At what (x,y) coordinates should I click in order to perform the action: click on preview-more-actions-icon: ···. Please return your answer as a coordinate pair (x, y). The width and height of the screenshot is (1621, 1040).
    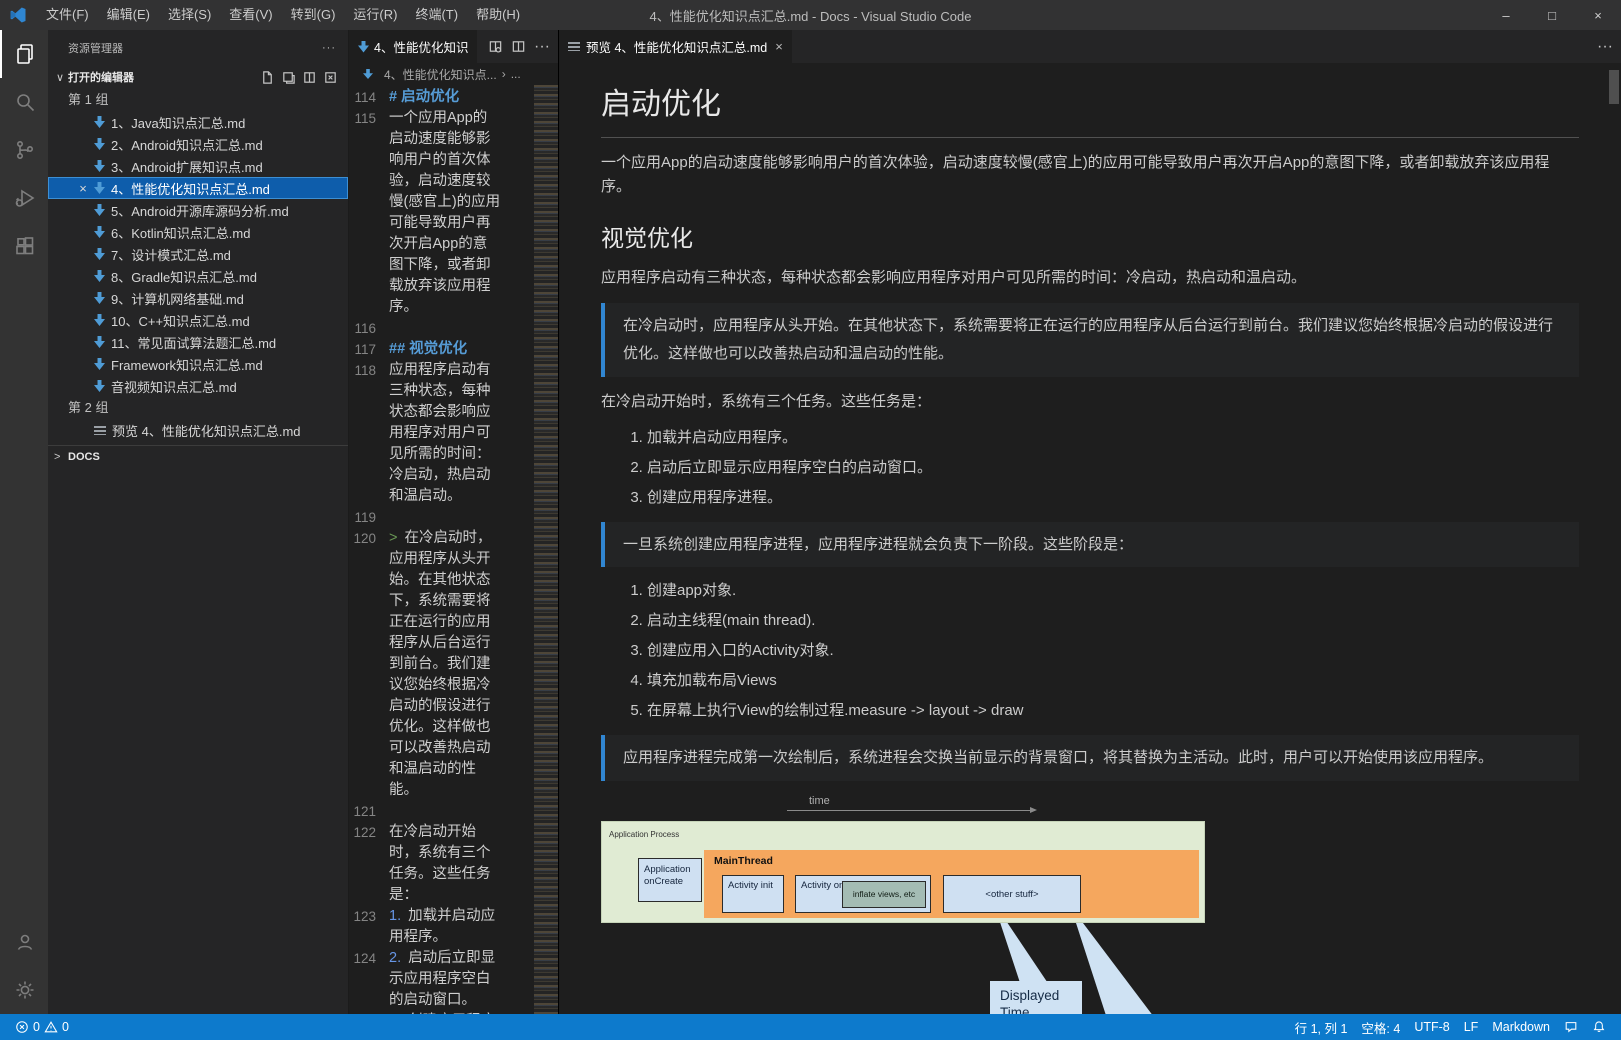
    Looking at the image, I should click on (1605, 47).